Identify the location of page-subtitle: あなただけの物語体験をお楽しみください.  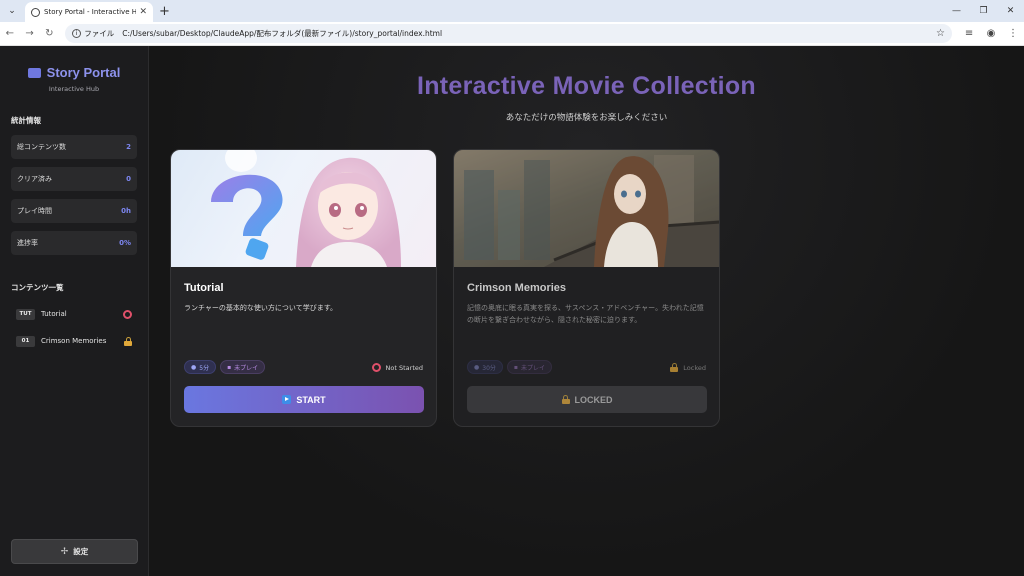
(586, 118).